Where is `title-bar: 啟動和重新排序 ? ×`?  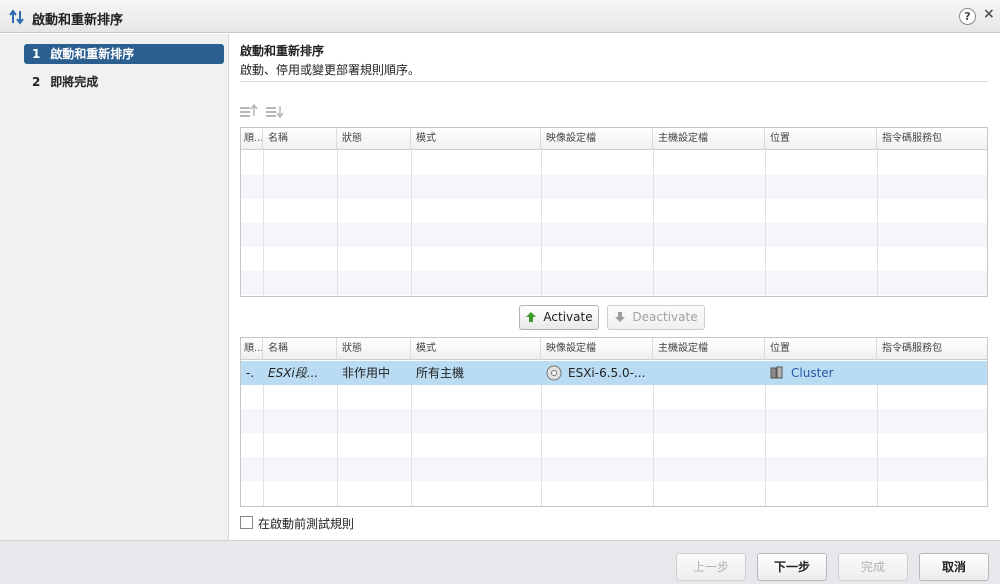 title-bar: 啟動和重新排序 ? × is located at coordinates (500, 16).